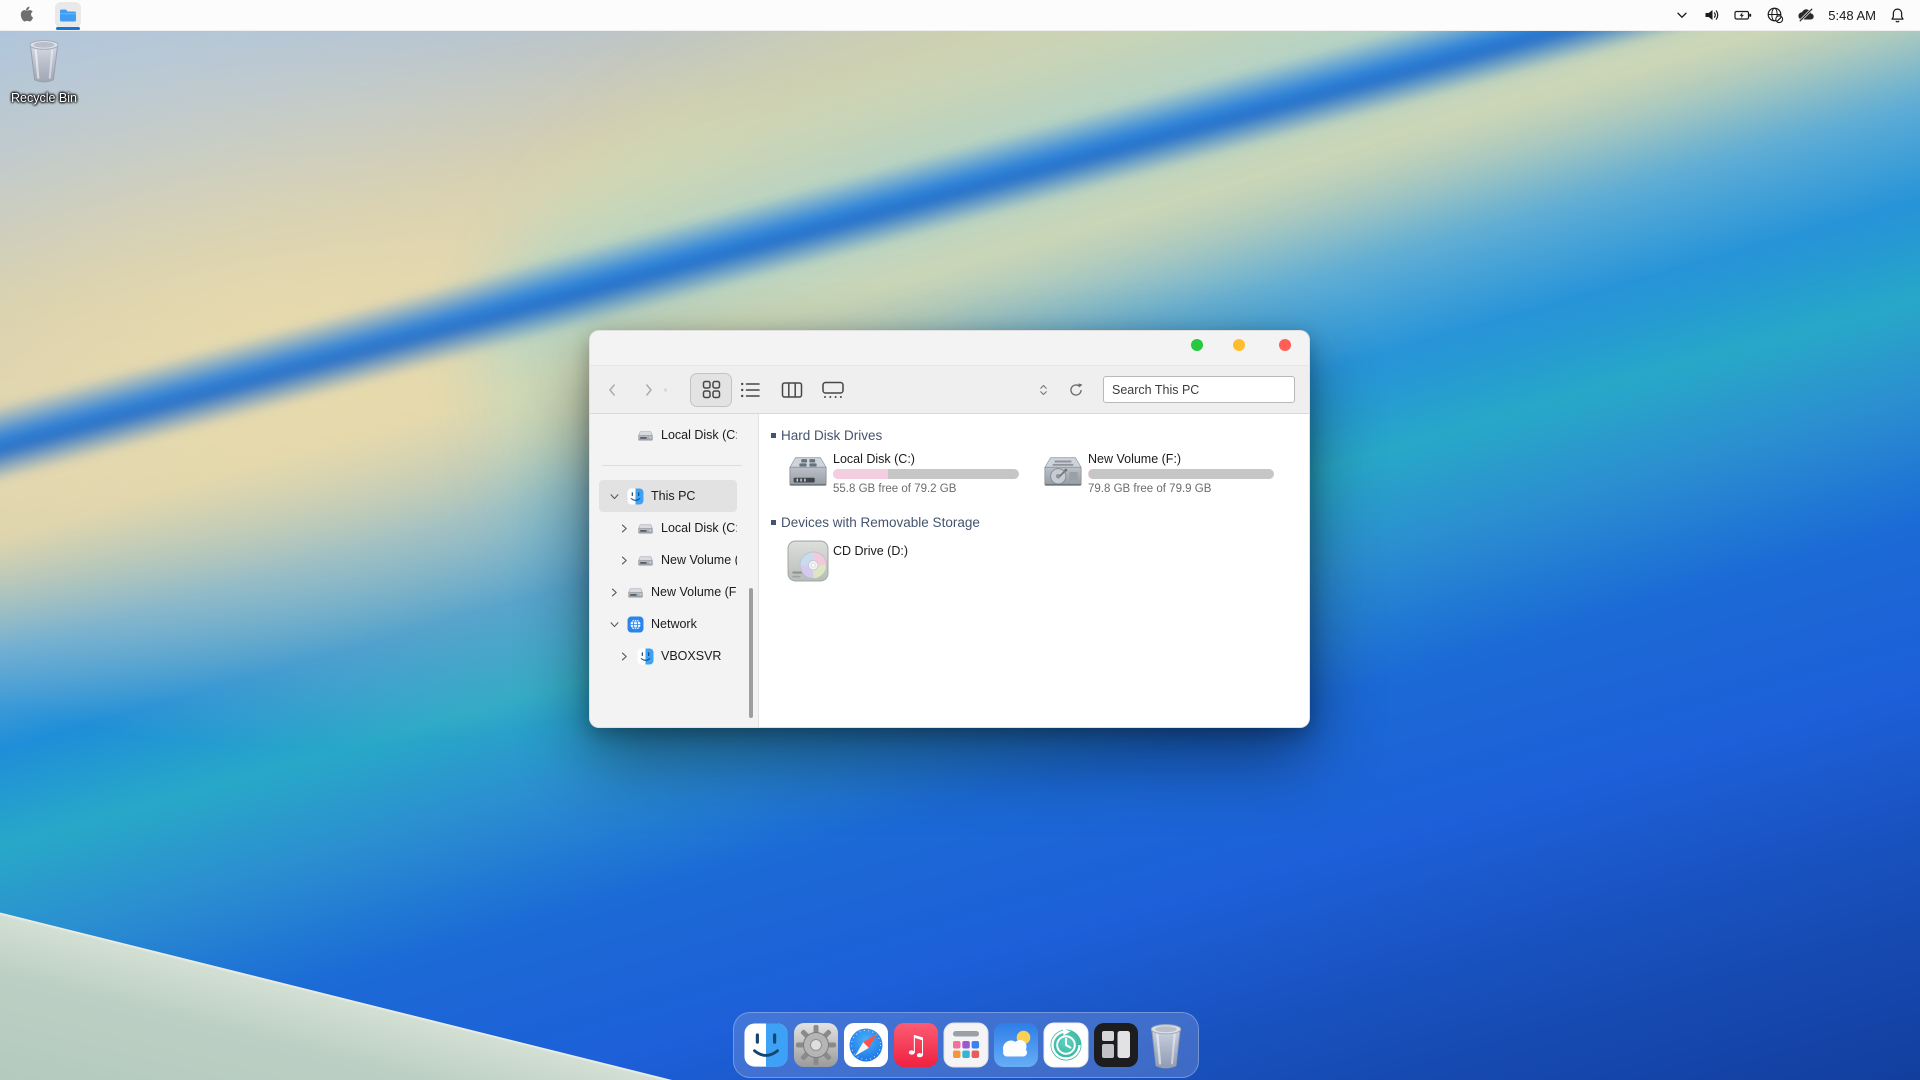 This screenshot has height=1080, width=1920. Describe the element at coordinates (668, 624) in the screenshot. I see `sidebar-item-network: Network` at that location.